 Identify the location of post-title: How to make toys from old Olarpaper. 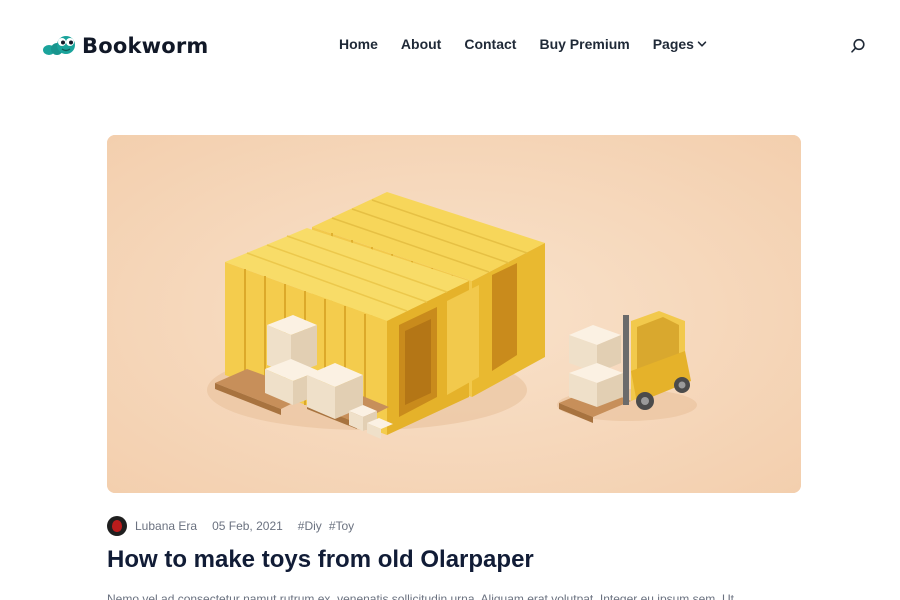
(320, 560).